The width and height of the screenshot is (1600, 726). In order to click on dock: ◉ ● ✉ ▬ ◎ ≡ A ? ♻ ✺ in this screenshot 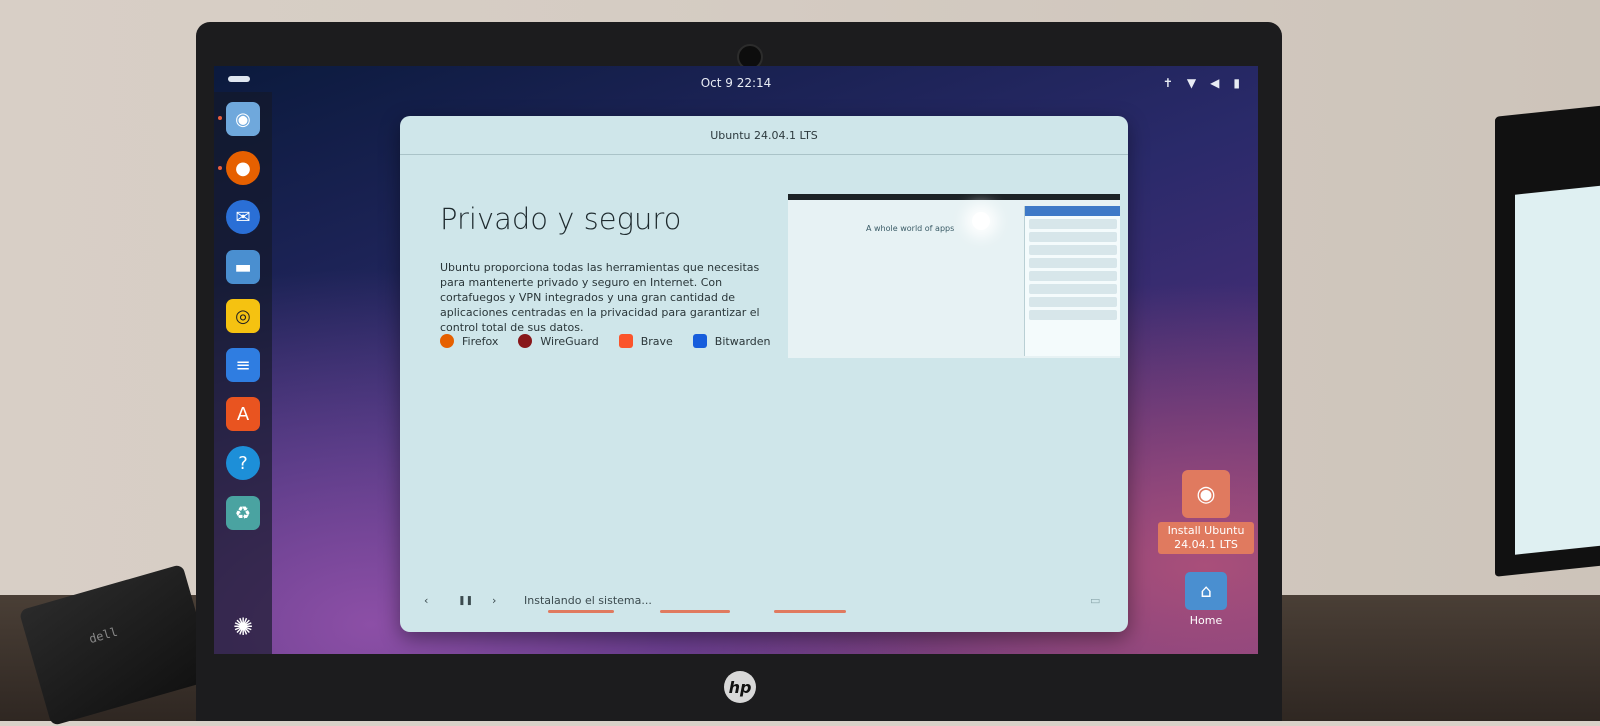, I will do `click(243, 373)`.